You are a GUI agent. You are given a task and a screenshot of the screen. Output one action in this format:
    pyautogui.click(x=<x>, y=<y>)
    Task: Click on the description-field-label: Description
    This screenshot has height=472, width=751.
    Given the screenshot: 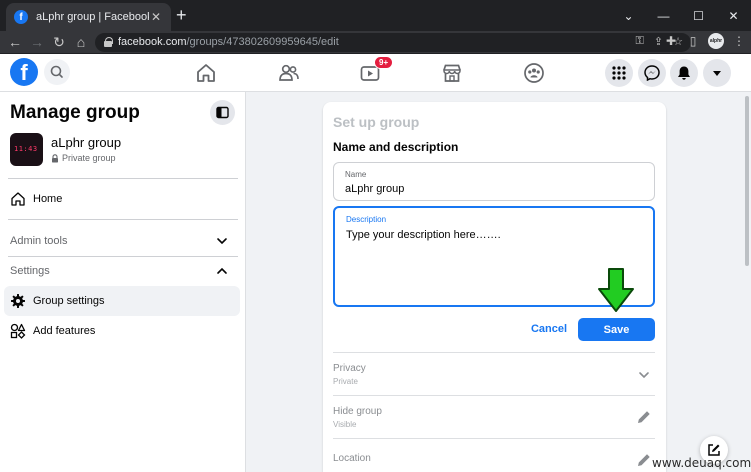 What is the action you would take?
    pyautogui.click(x=366, y=219)
    